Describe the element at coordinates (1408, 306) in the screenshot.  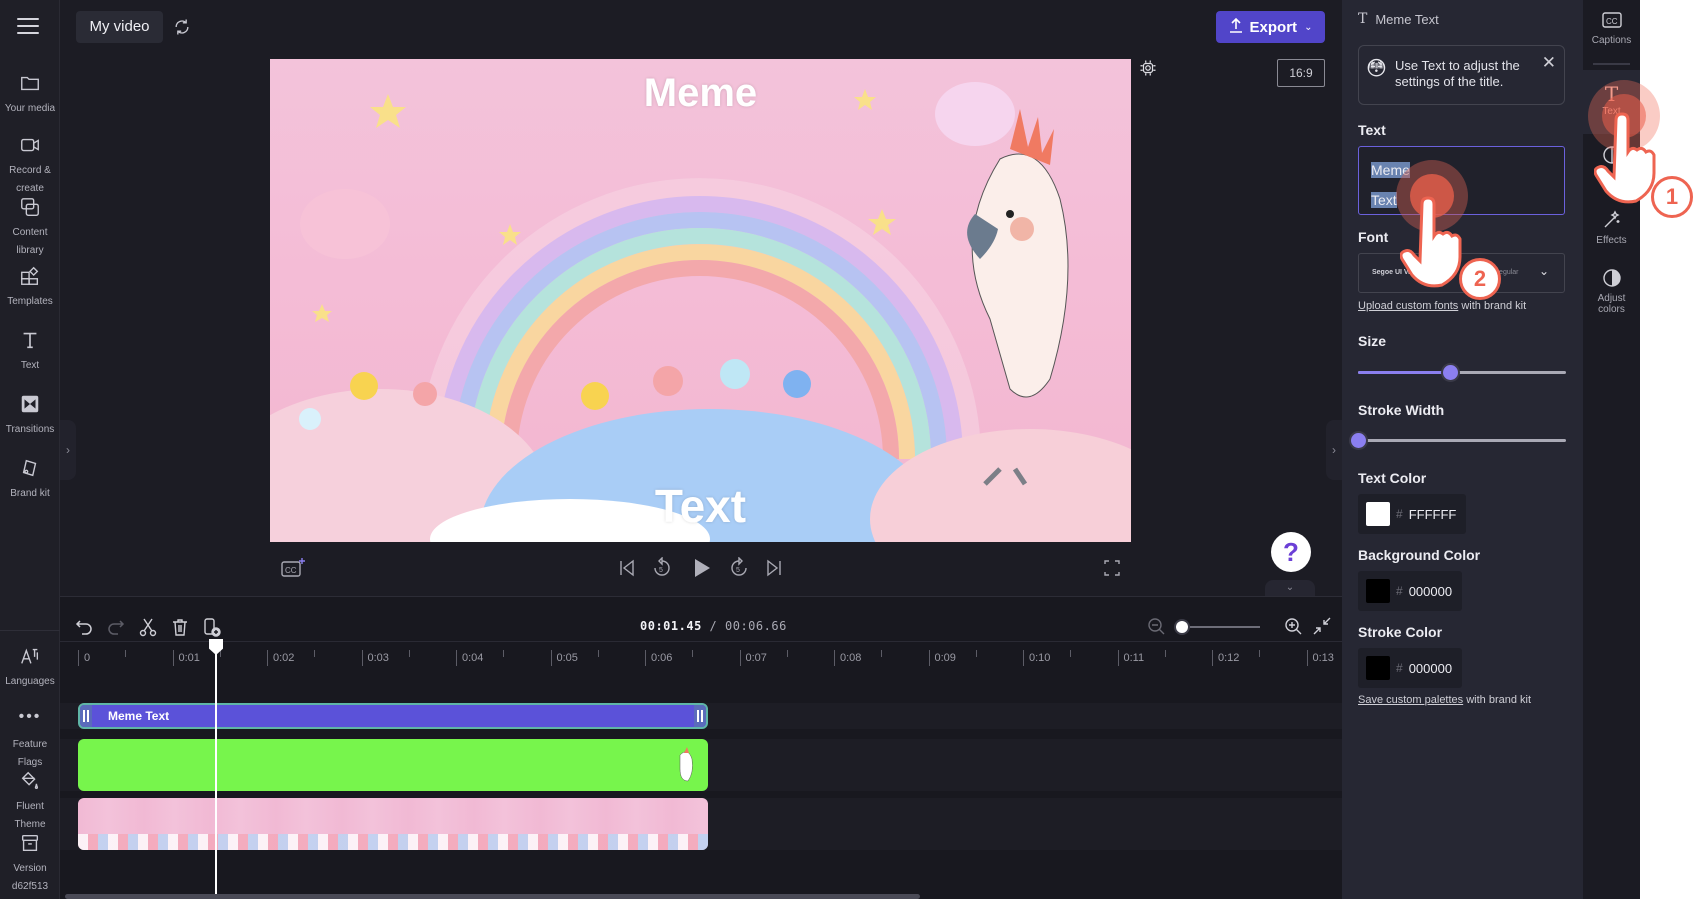
I see `upload-custom-fonts-link: Upload custom fonts` at that location.